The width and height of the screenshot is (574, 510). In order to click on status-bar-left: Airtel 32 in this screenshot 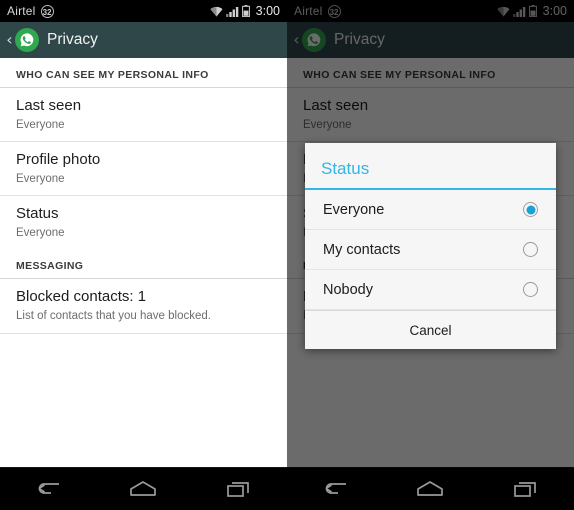, I will do `click(30, 11)`.